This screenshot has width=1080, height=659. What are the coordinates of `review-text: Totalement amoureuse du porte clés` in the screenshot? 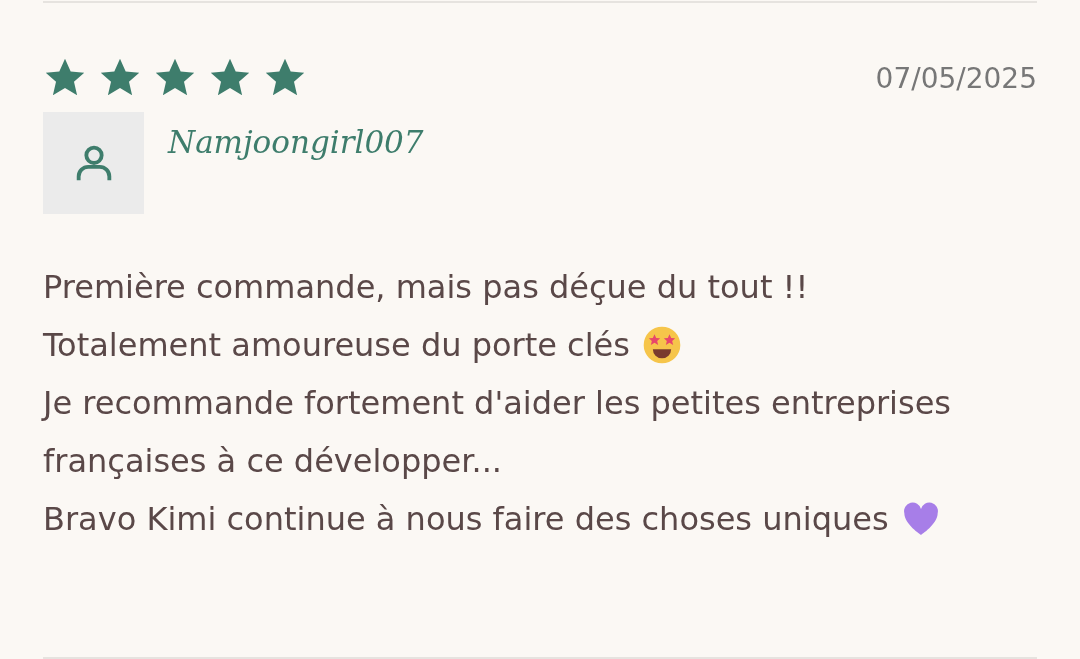 It's located at (336, 345).